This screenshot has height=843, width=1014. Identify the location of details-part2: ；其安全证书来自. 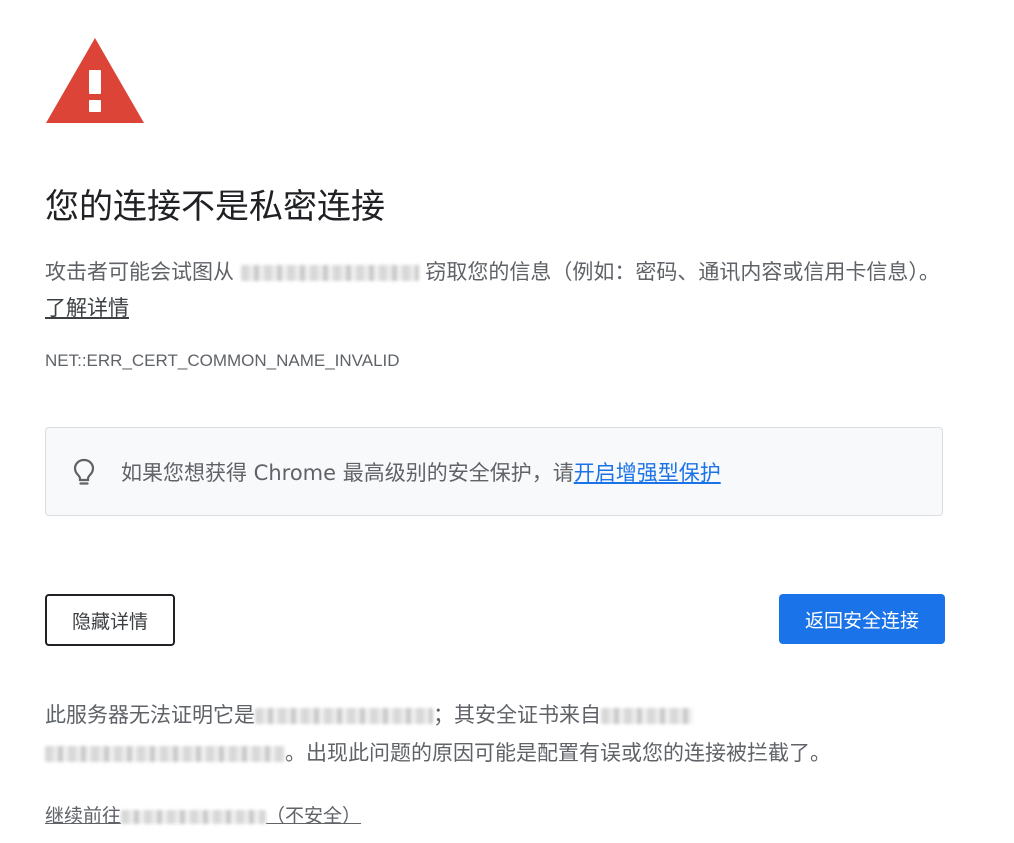
(517, 715).